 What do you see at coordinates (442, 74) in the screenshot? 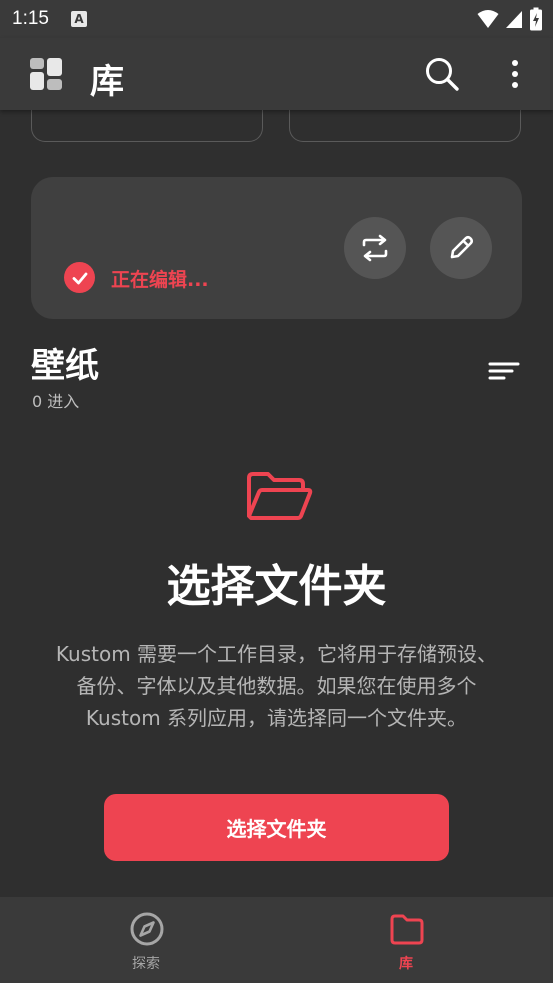
I see `search-icon` at bounding box center [442, 74].